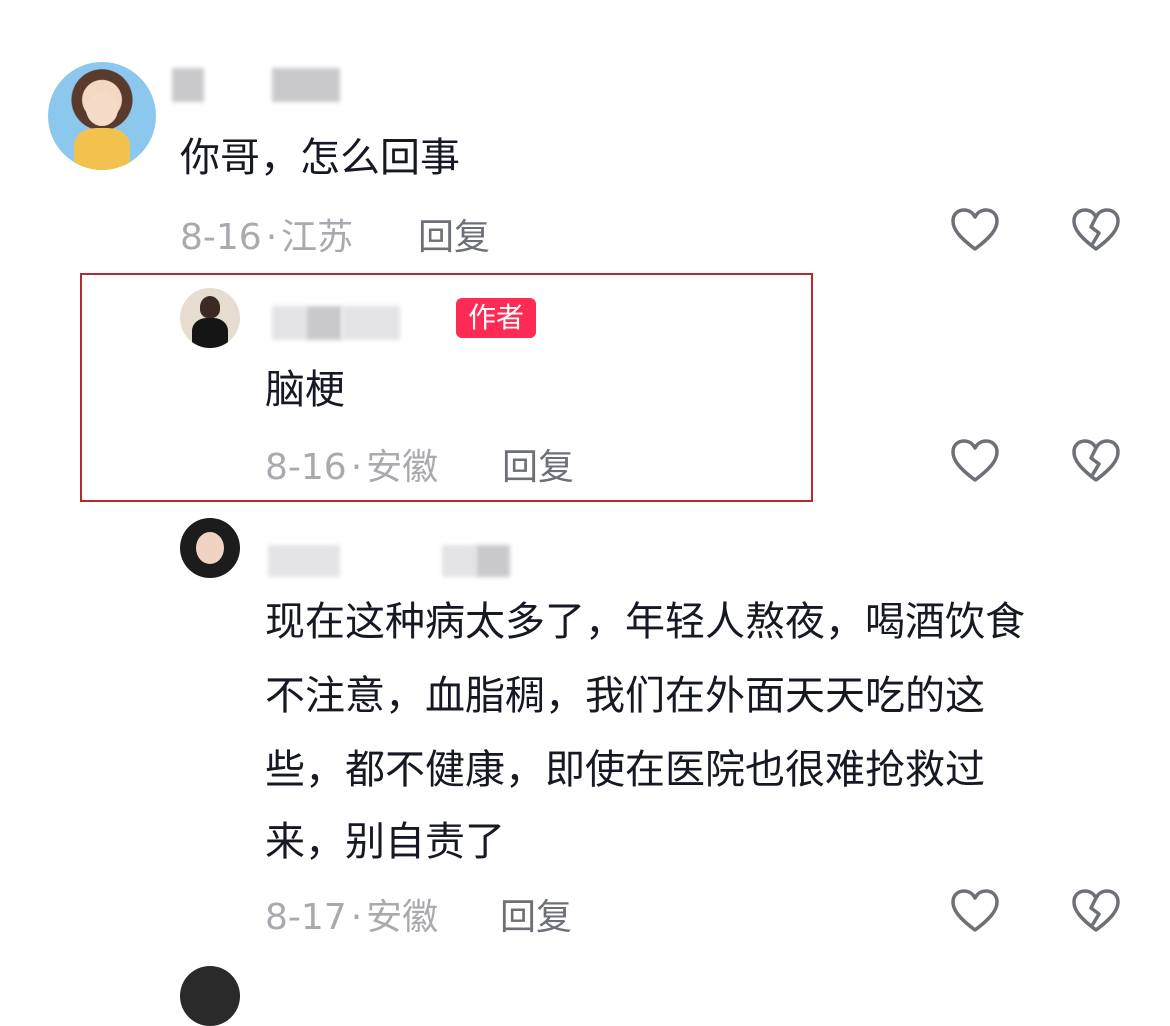 The image size is (1170, 1026). Describe the element at coordinates (645, 622) in the screenshot. I see `comment-text-line: 现在这种病太多了，年轻人熬夜，喝酒饮食` at that location.